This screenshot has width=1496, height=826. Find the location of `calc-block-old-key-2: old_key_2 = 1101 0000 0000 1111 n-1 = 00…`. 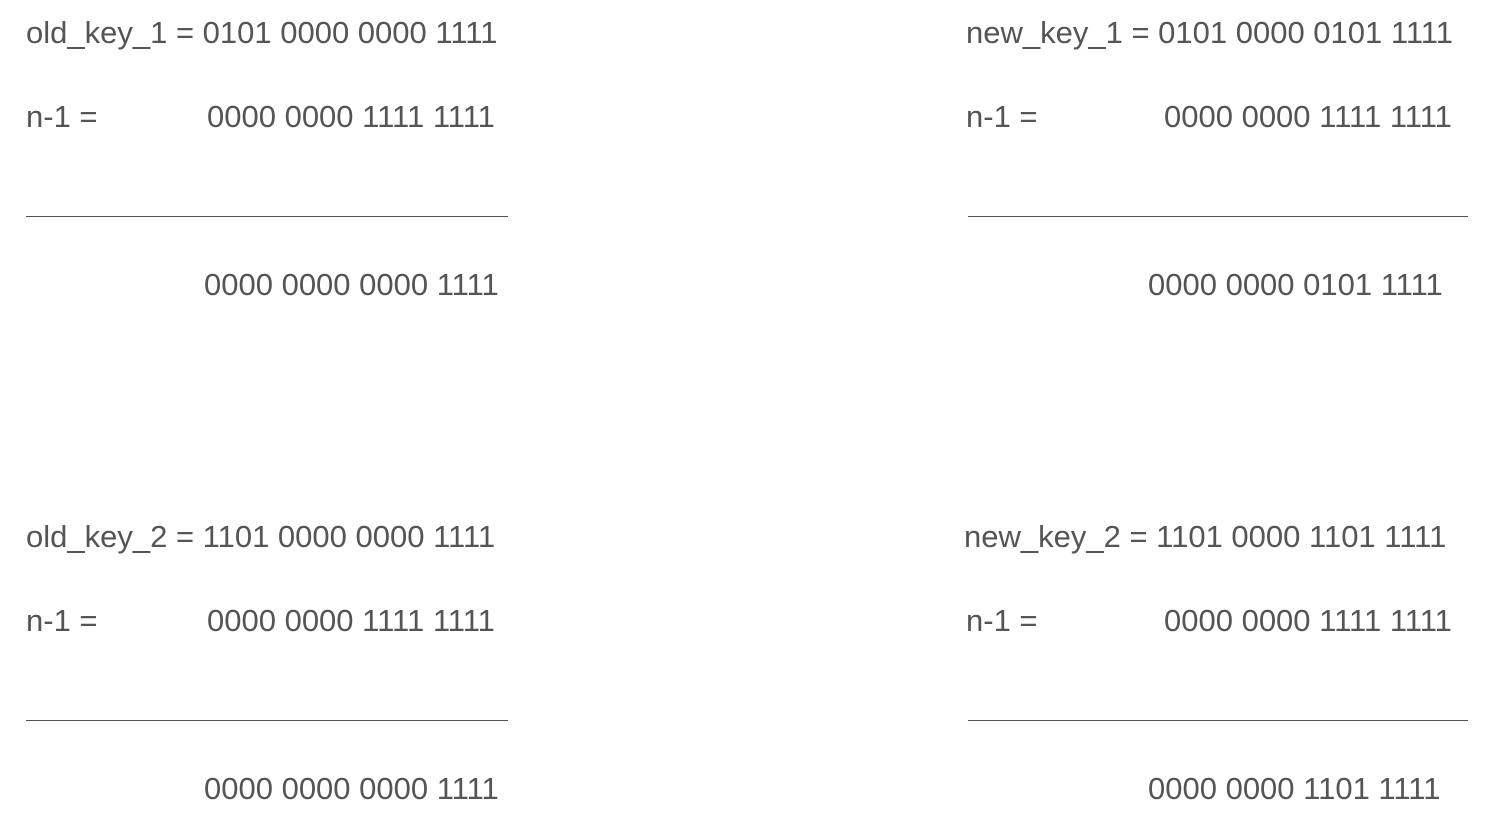

calc-block-old-key-2: old_key_2 = 1101 0000 0000 1111 n-1 = 00… is located at coordinates (280, 655).